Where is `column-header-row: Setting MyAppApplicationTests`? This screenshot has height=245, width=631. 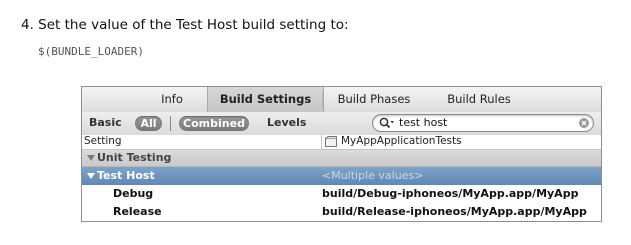 column-header-row: Setting MyAppApplicationTests is located at coordinates (341, 142).